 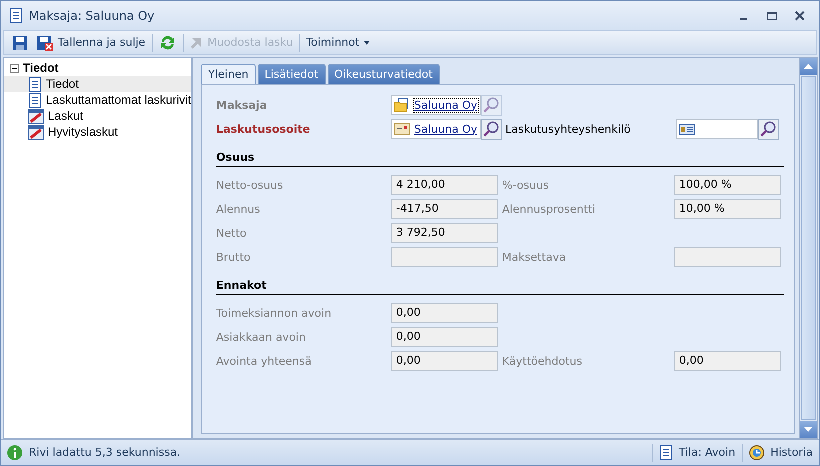 What do you see at coordinates (264, 129) in the screenshot?
I see `field-label: Laskutusosoite` at bounding box center [264, 129].